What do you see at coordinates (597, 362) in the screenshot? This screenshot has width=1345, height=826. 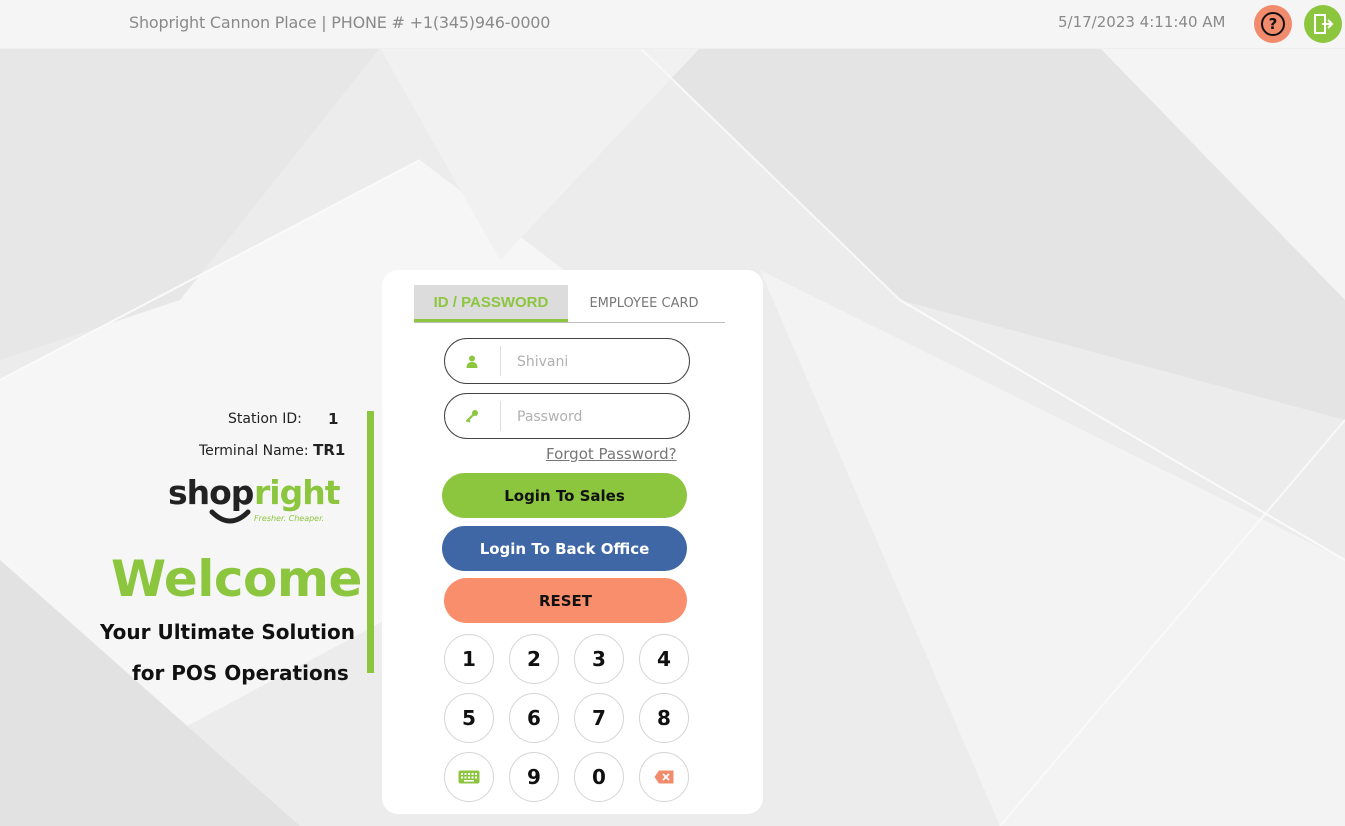 I see `username-input` at bounding box center [597, 362].